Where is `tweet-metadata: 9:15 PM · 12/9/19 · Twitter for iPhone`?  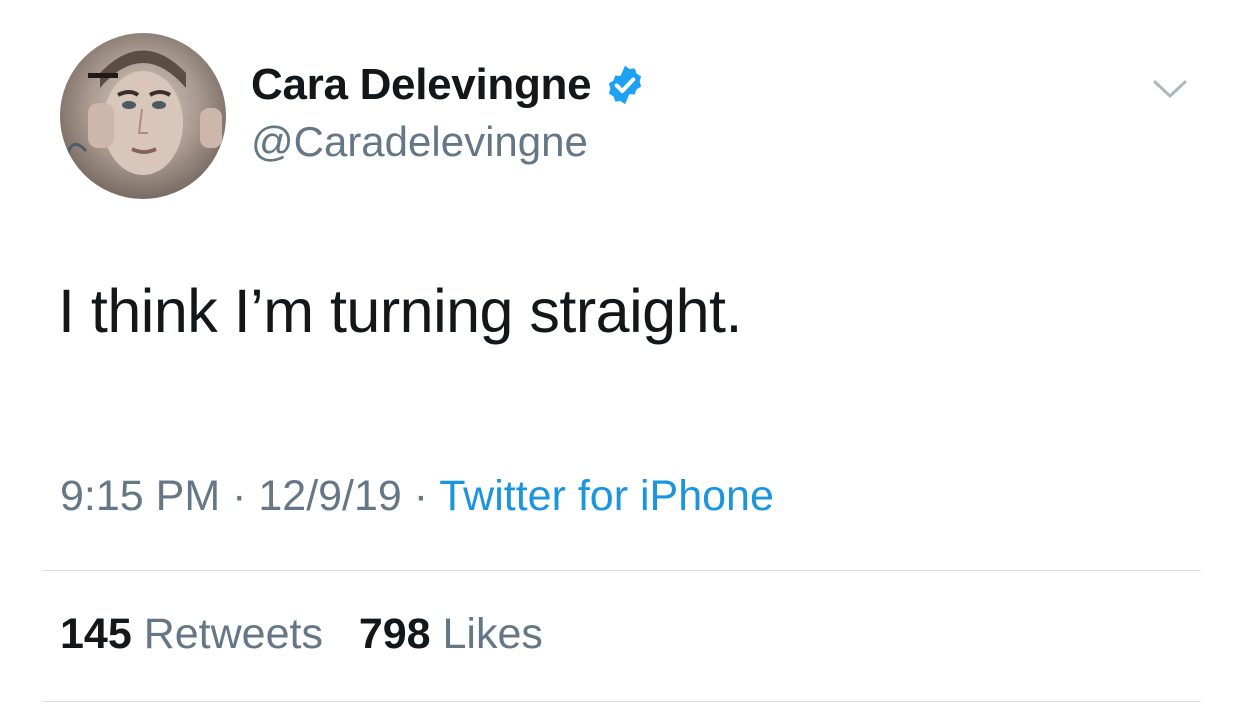 tweet-metadata: 9:15 PM · 12/9/19 · Twitter for iPhone is located at coordinates (417, 496).